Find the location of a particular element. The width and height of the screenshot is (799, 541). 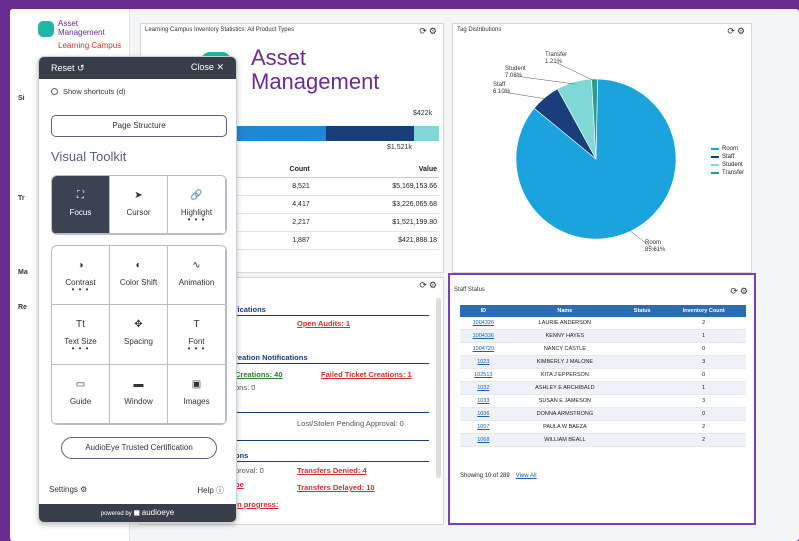

staff-id-link: 1032 is located at coordinates (483, 388).